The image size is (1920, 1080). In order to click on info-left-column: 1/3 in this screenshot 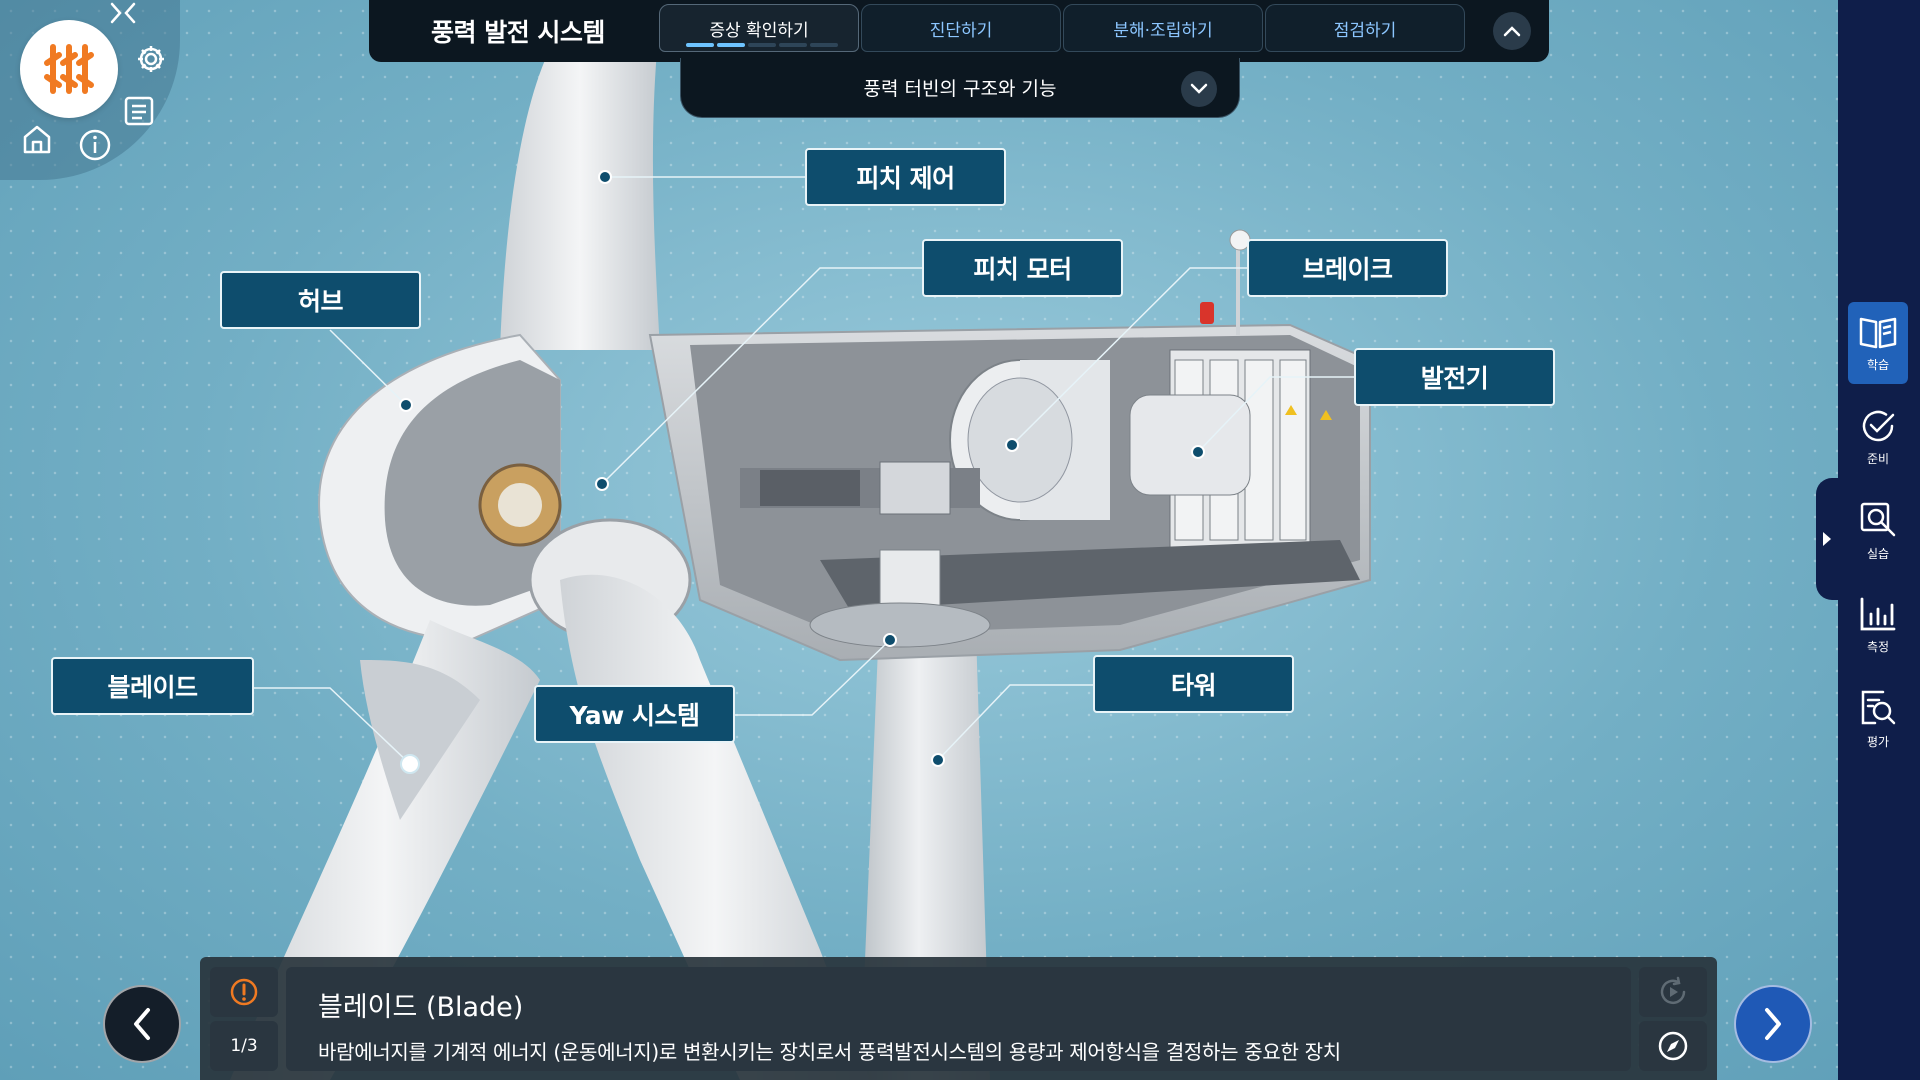, I will do `click(244, 1019)`.